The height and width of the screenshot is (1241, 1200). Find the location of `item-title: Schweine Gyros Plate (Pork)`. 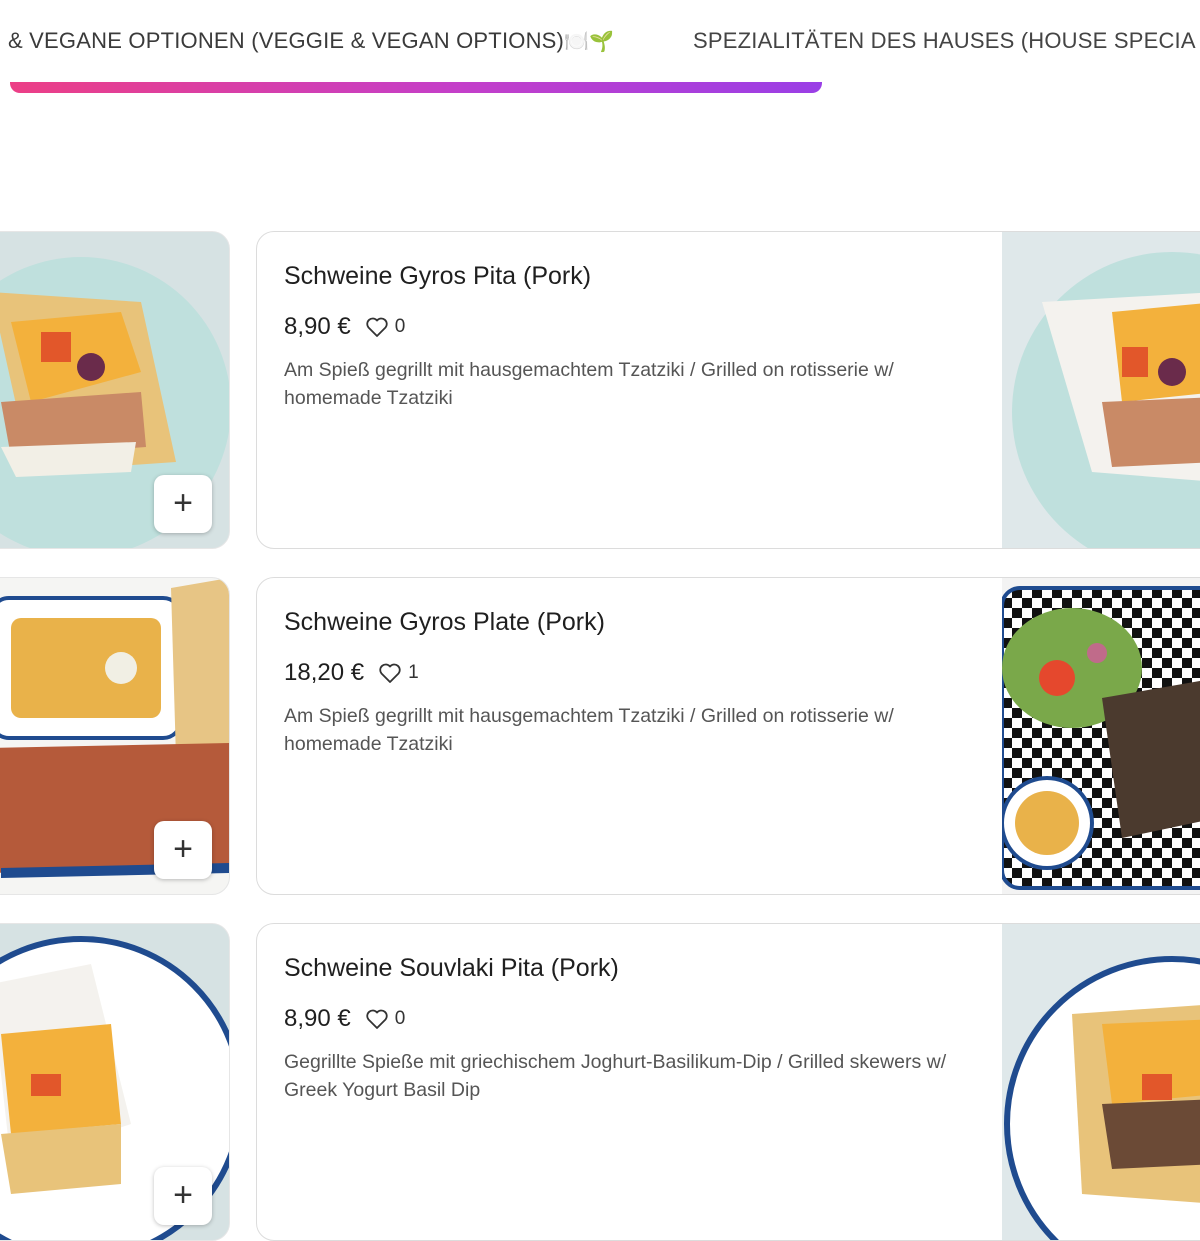

item-title: Schweine Gyros Plate (Pork) is located at coordinates (444, 622).